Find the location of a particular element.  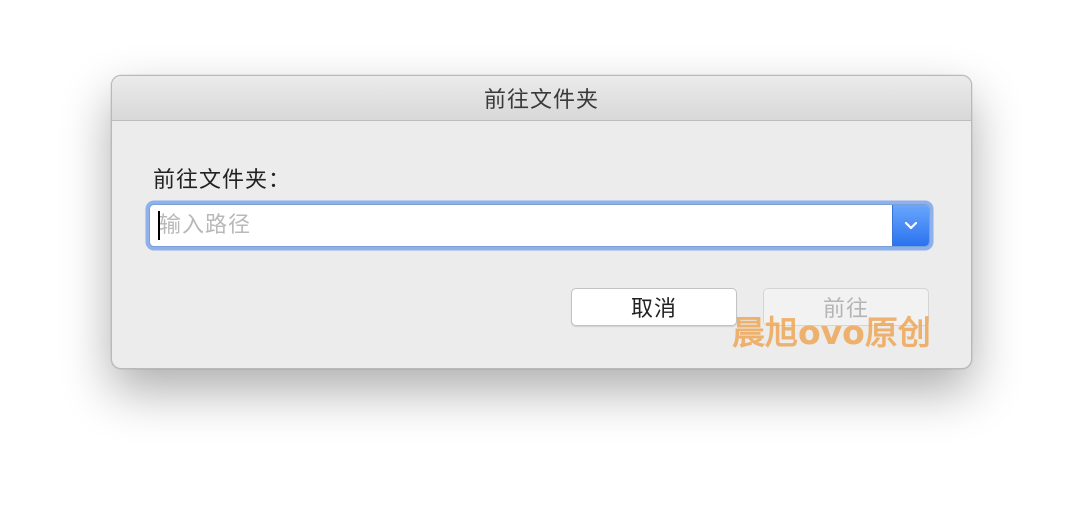

dialog-titlebar: 前往文件夹 is located at coordinates (541, 98).